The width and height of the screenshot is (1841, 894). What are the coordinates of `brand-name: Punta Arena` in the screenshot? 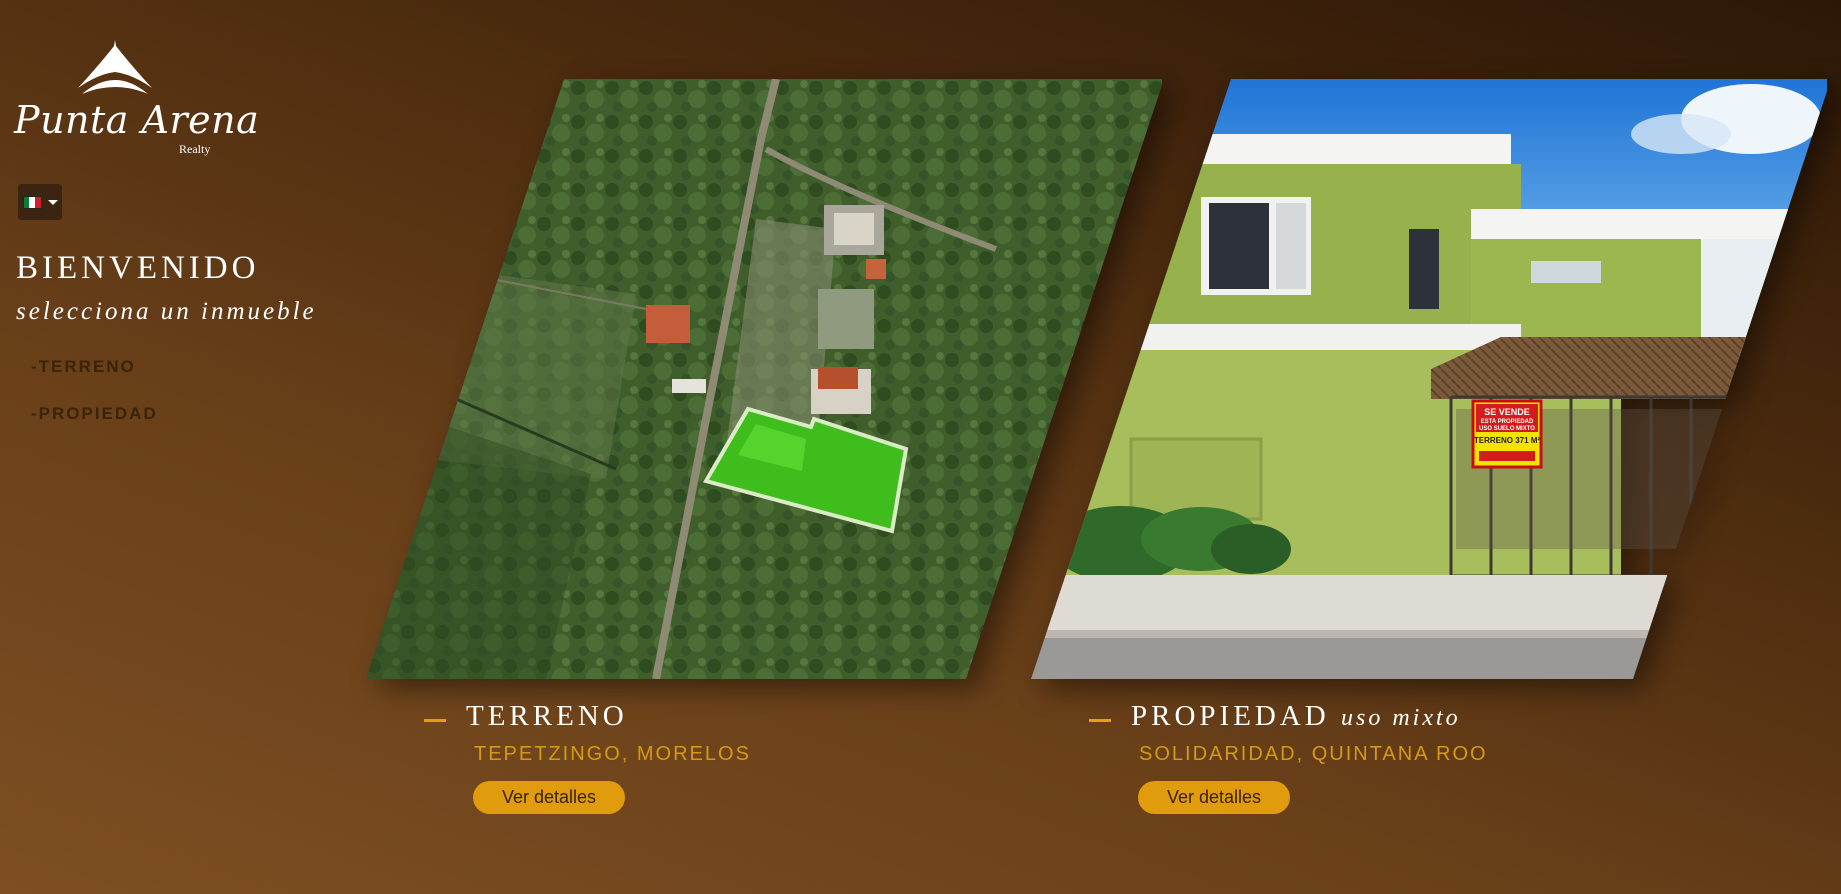 It's located at (137, 120).